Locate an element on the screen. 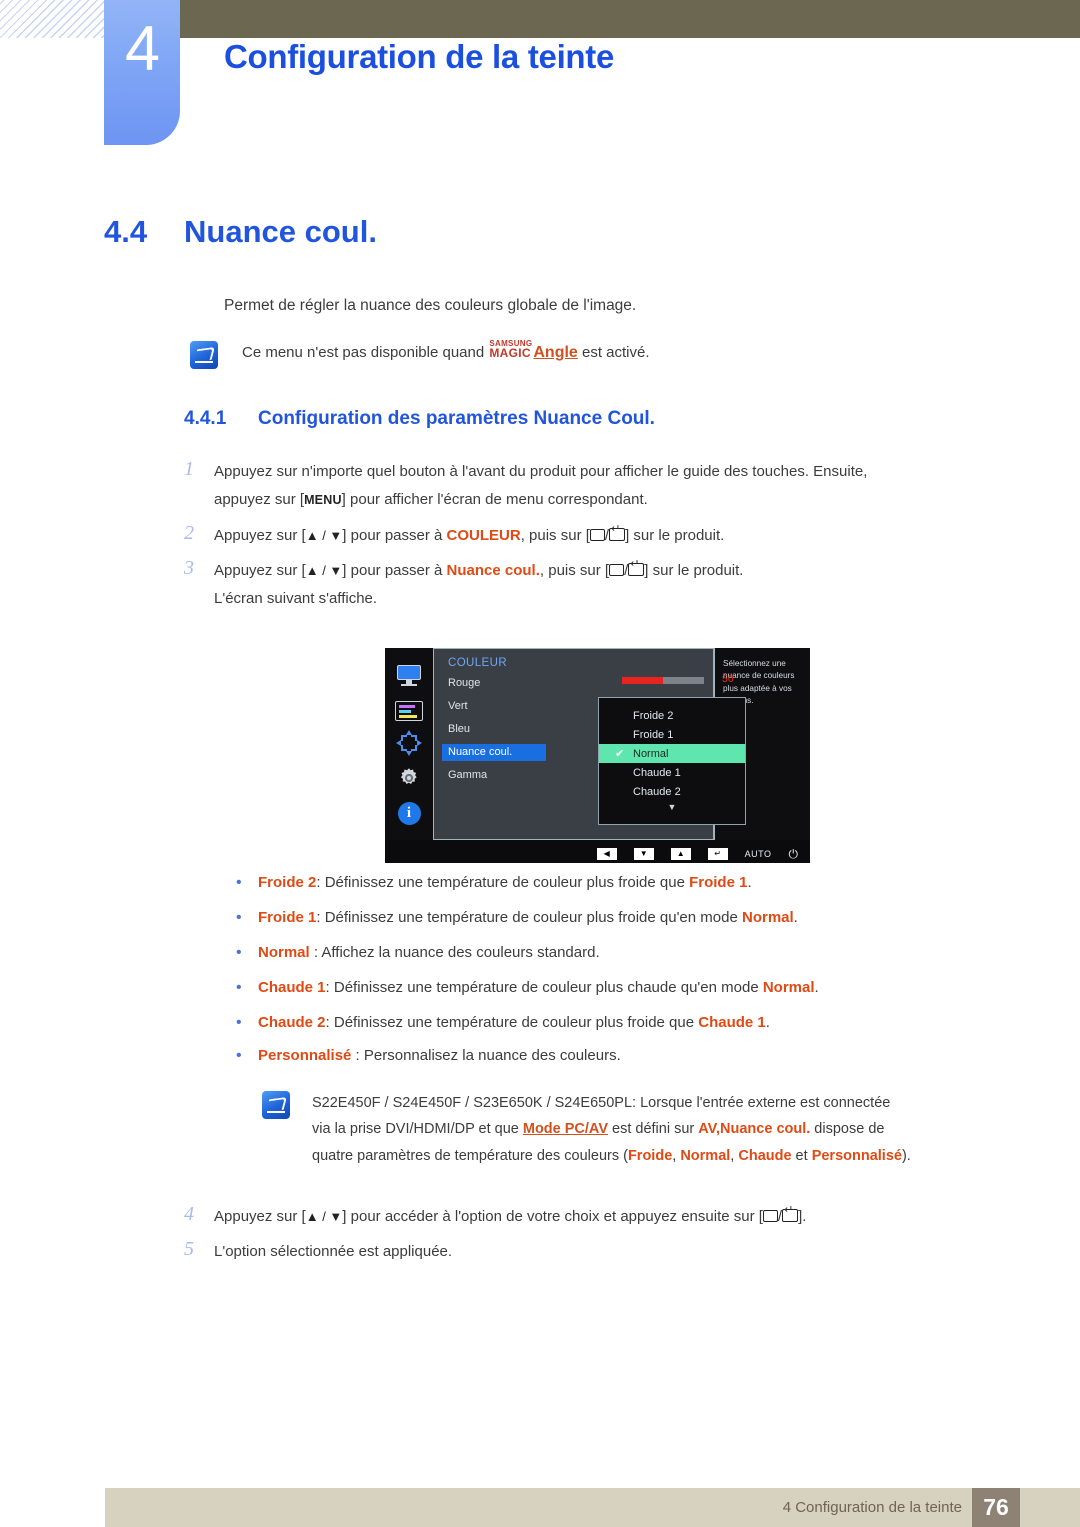 This screenshot has height=1527, width=1080. bullet-term: Chaude 1 is located at coordinates (292, 987).